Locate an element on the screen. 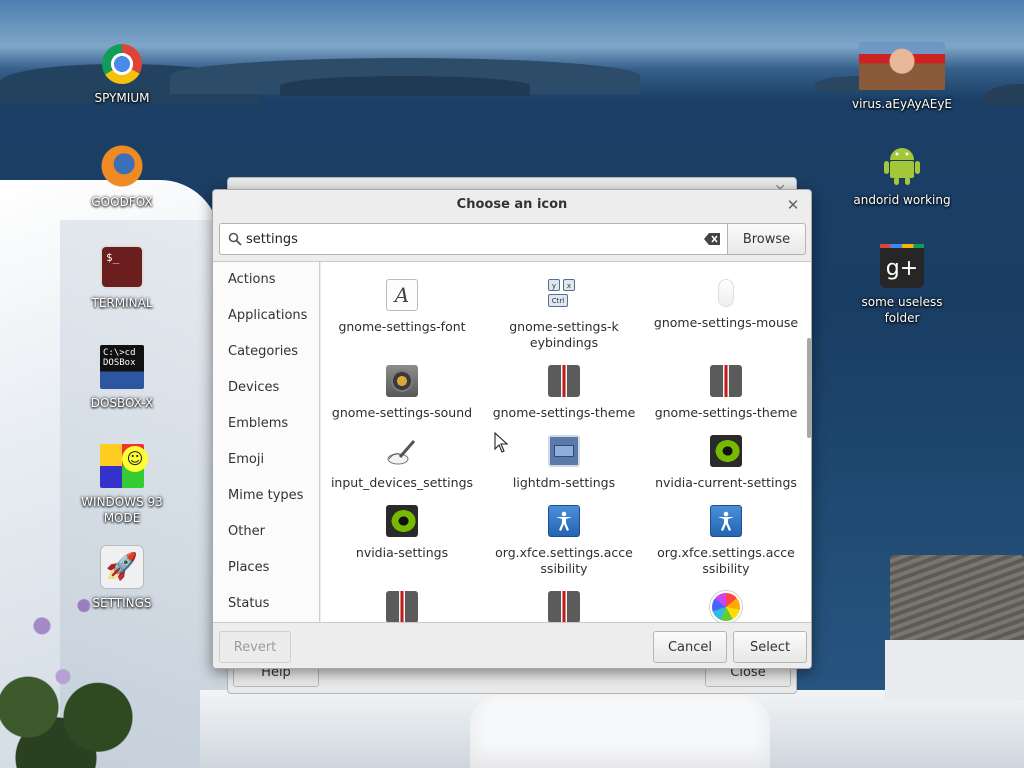  icon-cell: input_devices_settings is located at coordinates (402, 463).